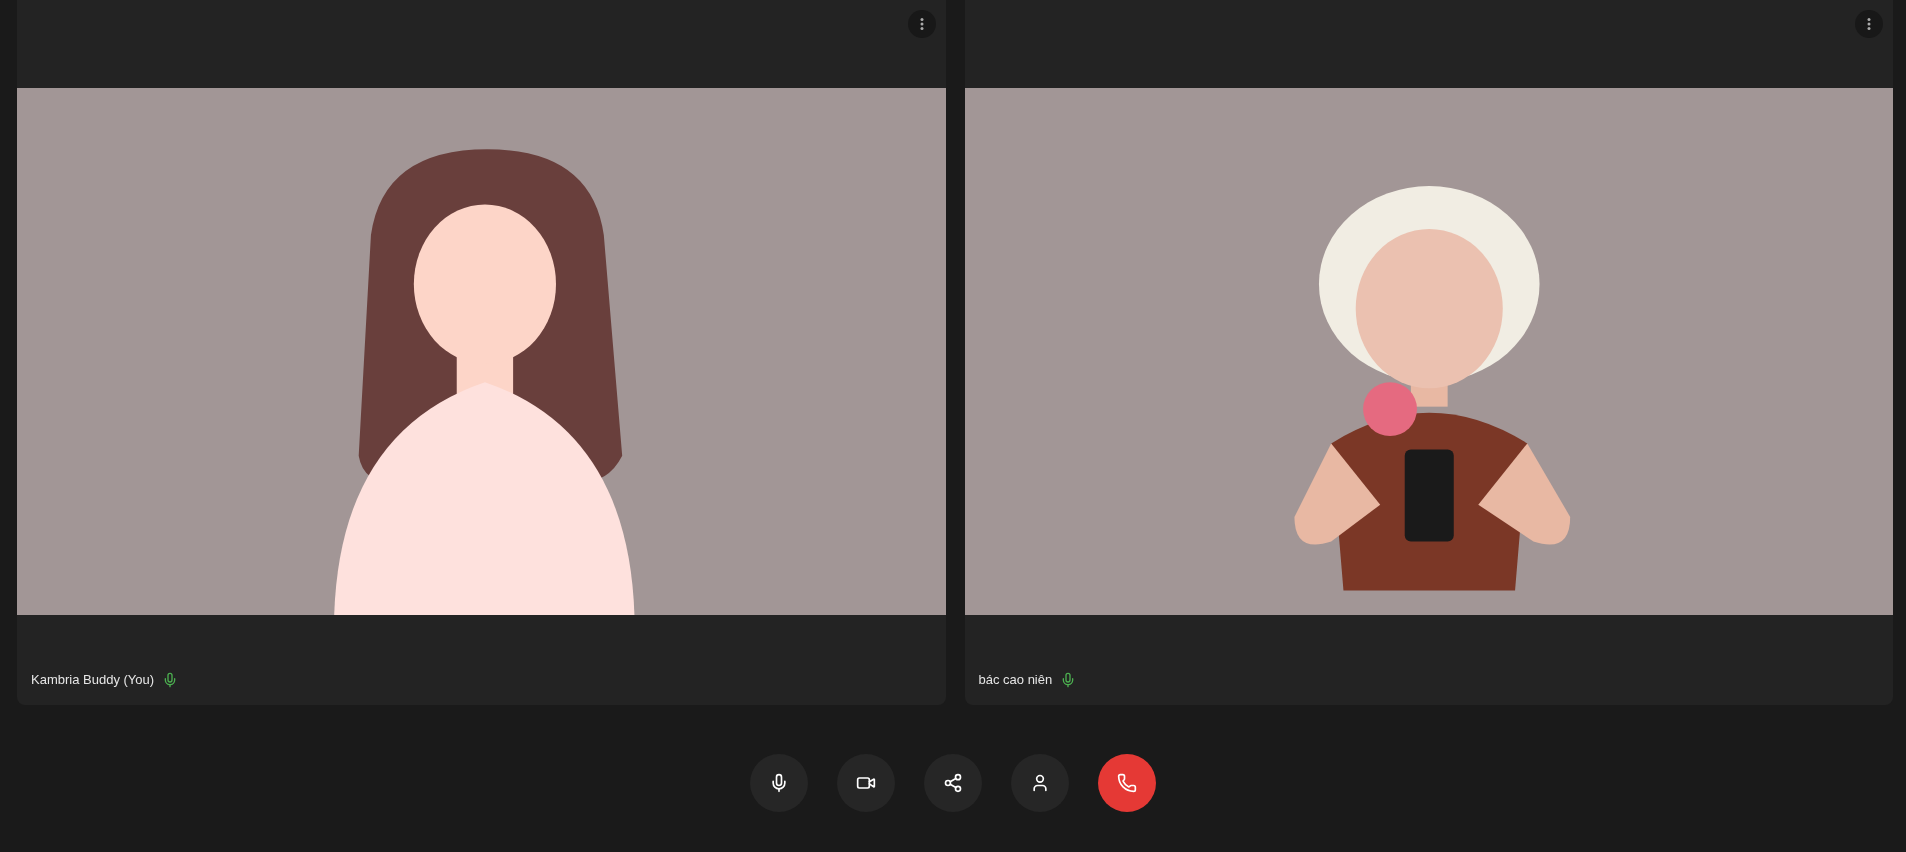 This screenshot has height=852, width=1906. I want to click on phone-icon, so click(1127, 782).